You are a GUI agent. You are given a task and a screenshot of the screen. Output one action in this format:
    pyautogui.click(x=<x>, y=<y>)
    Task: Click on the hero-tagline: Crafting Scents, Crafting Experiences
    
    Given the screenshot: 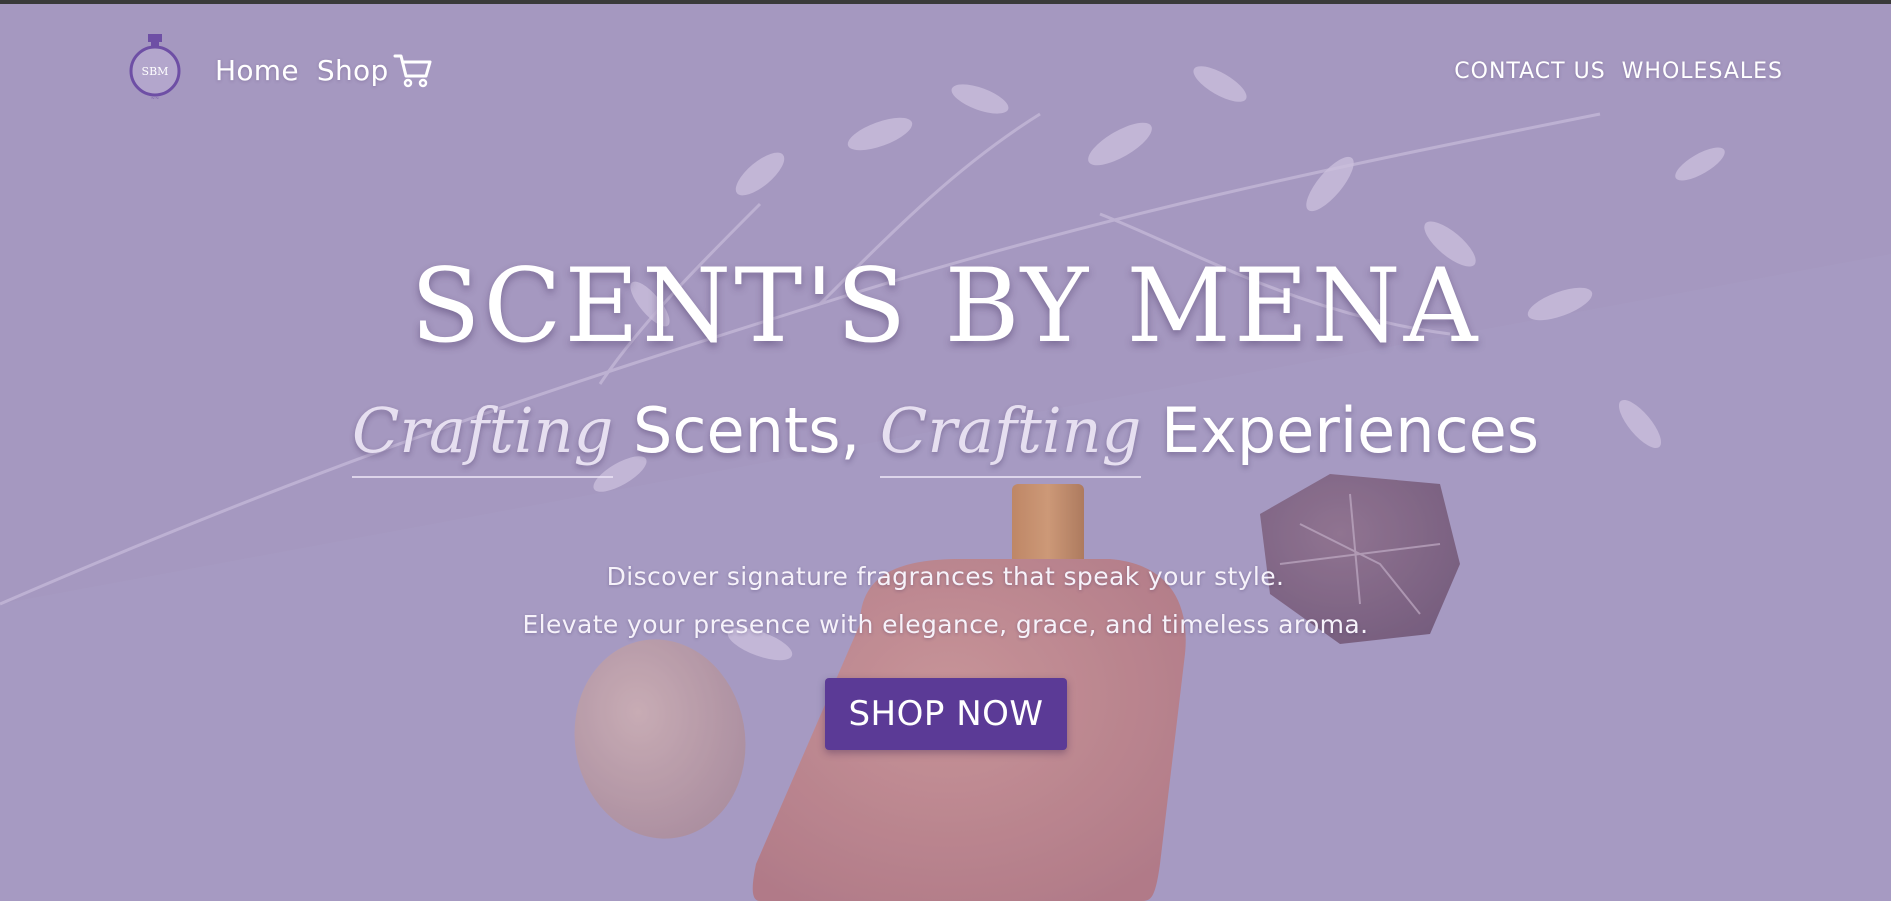 What is the action you would take?
    pyautogui.click(x=945, y=439)
    